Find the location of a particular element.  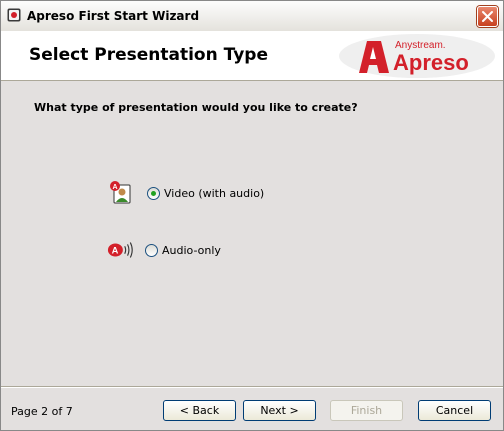

finish-button: Finish is located at coordinates (366, 410).